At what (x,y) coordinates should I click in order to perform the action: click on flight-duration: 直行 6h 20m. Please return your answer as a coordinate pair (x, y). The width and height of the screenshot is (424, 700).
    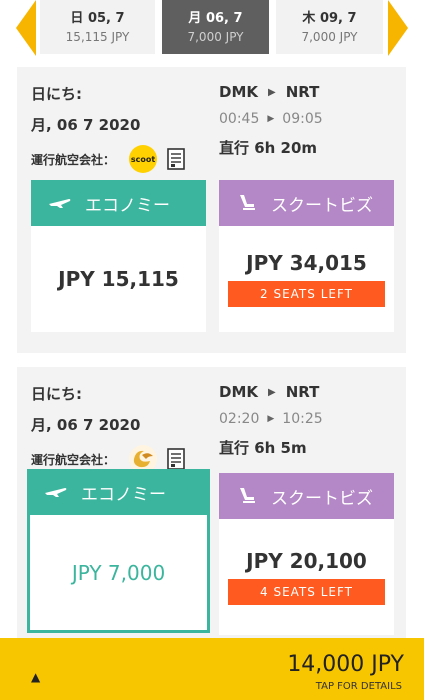
    Looking at the image, I should click on (268, 148).